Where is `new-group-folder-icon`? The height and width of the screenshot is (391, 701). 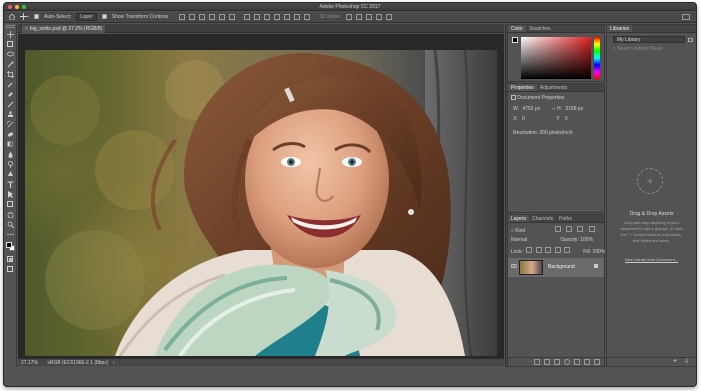
new-group-folder-icon is located at coordinates (577, 362).